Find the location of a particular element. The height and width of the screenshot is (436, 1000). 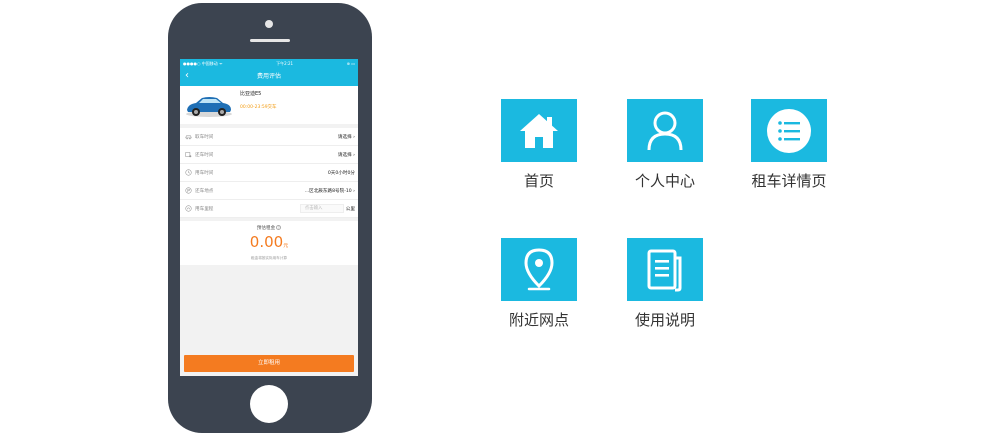

feature-user-center: 个人中心 is located at coordinates (665, 145).